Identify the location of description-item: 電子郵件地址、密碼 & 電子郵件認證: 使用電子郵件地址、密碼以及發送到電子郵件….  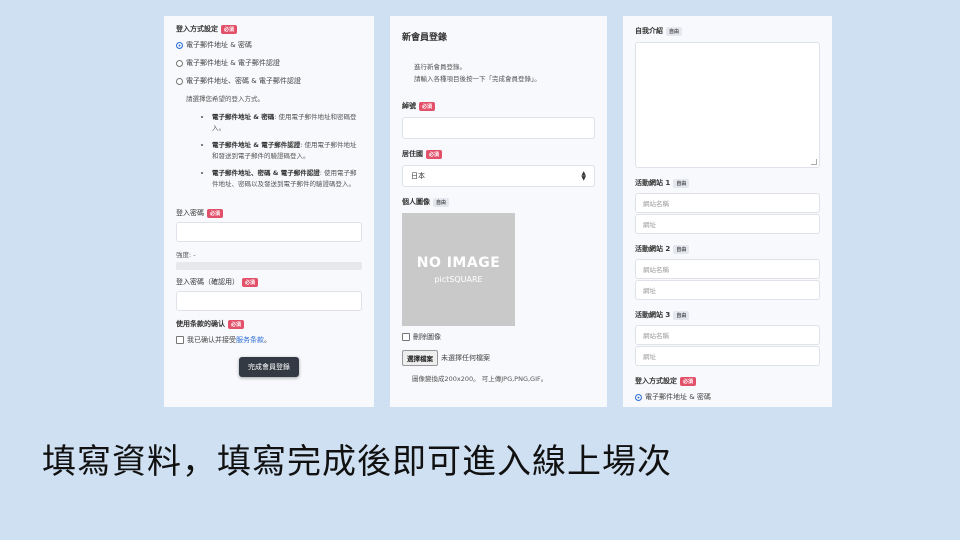
(287, 179).